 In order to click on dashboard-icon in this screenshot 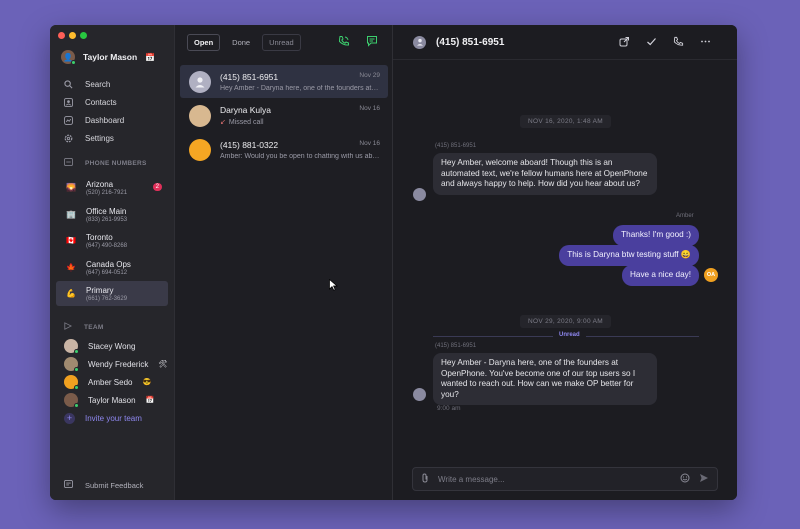, I will do `click(68, 120)`.